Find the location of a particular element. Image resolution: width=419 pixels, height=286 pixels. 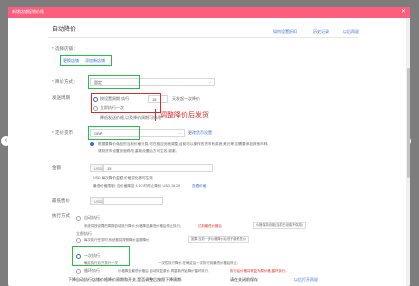

exec-radio-auto is located at coordinates (78, 218).